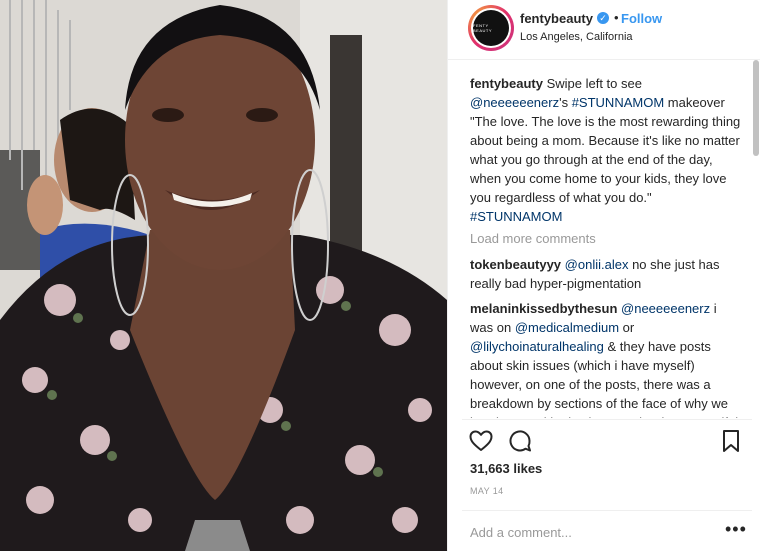  I want to click on comments-scrollbar, so click(756, 108).